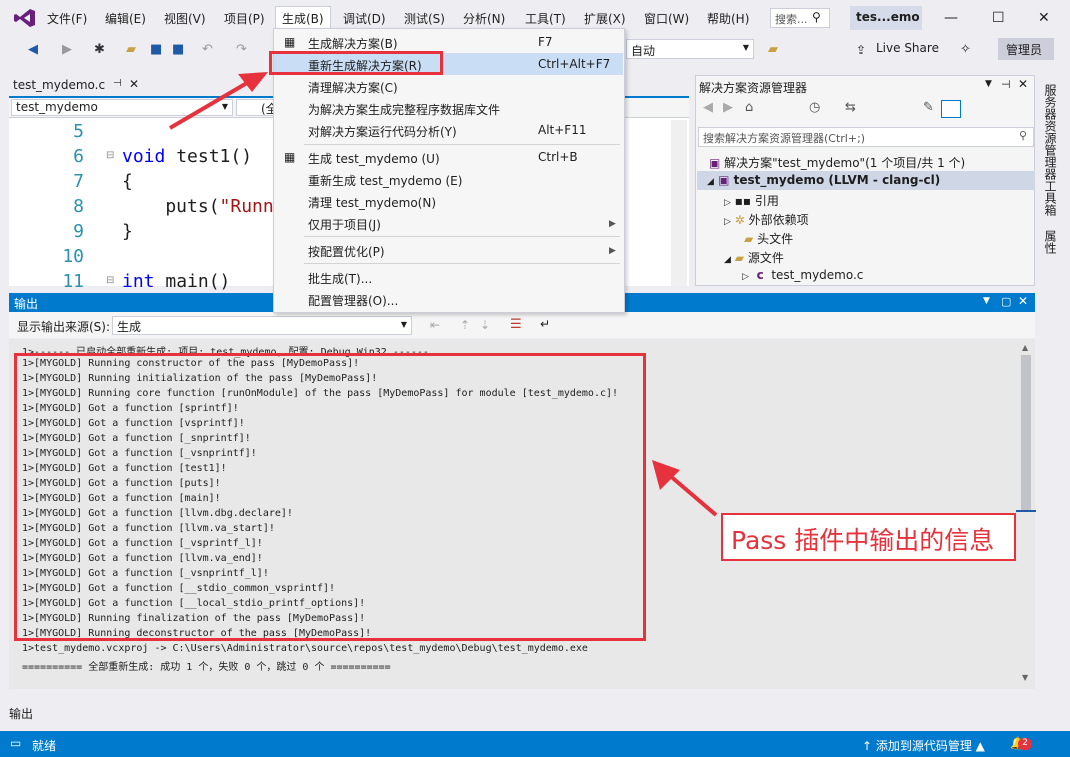 This screenshot has height=757, width=1070. I want to click on arrow-head-menu, so click(253, 82).